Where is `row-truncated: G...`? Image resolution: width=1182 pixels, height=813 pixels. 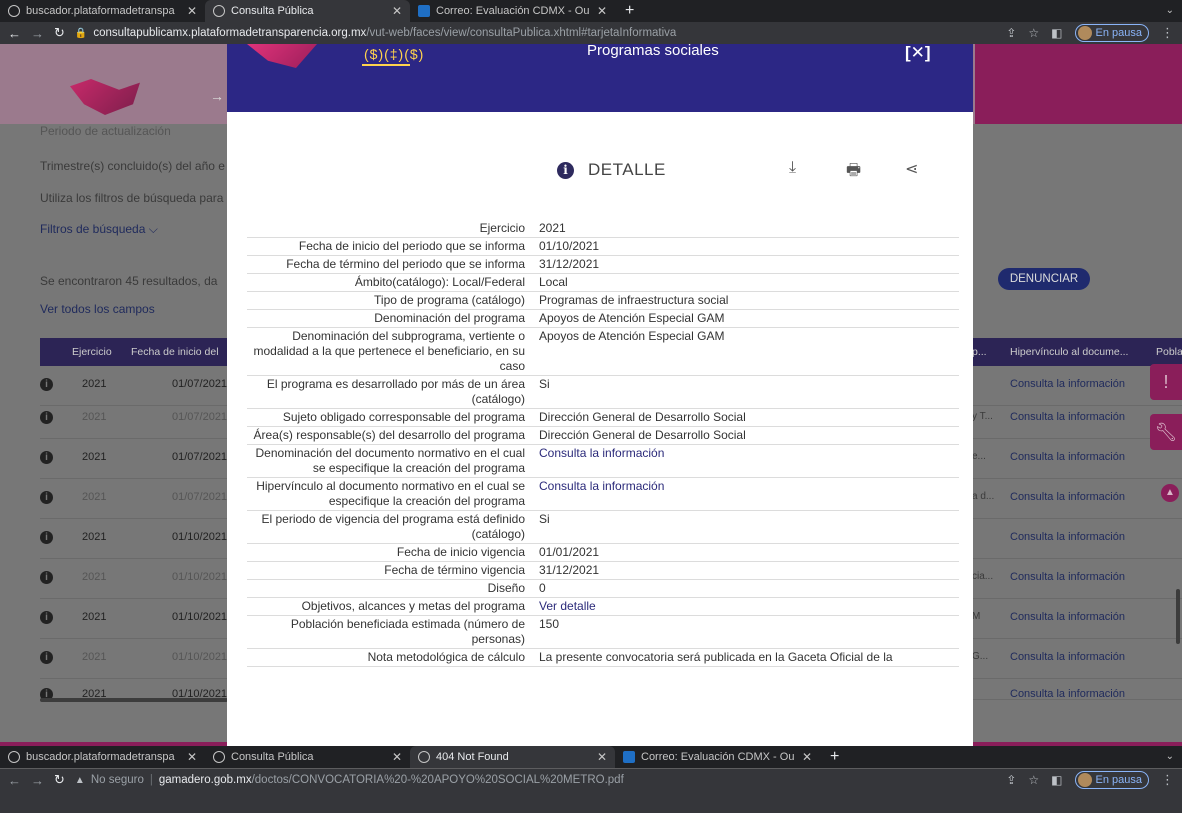
row-truncated: G... is located at coordinates (980, 656).